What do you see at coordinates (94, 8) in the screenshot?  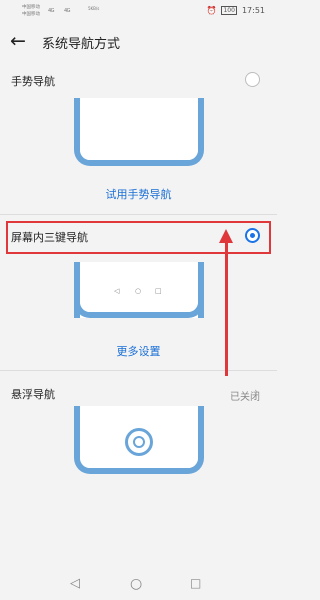 I see `network-speed: 5KB/s` at bounding box center [94, 8].